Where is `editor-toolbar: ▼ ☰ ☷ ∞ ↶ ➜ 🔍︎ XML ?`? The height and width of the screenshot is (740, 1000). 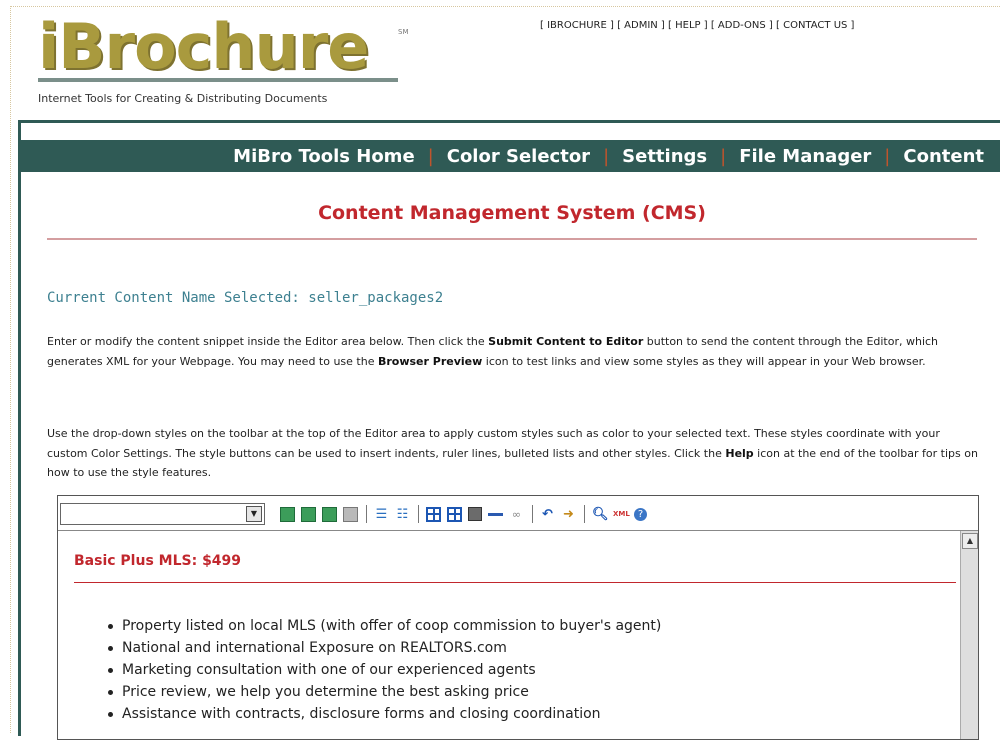
editor-toolbar: ▼ ☰ ☷ ∞ ↶ ➜ 🔍︎ XML ? is located at coordinates (518, 513).